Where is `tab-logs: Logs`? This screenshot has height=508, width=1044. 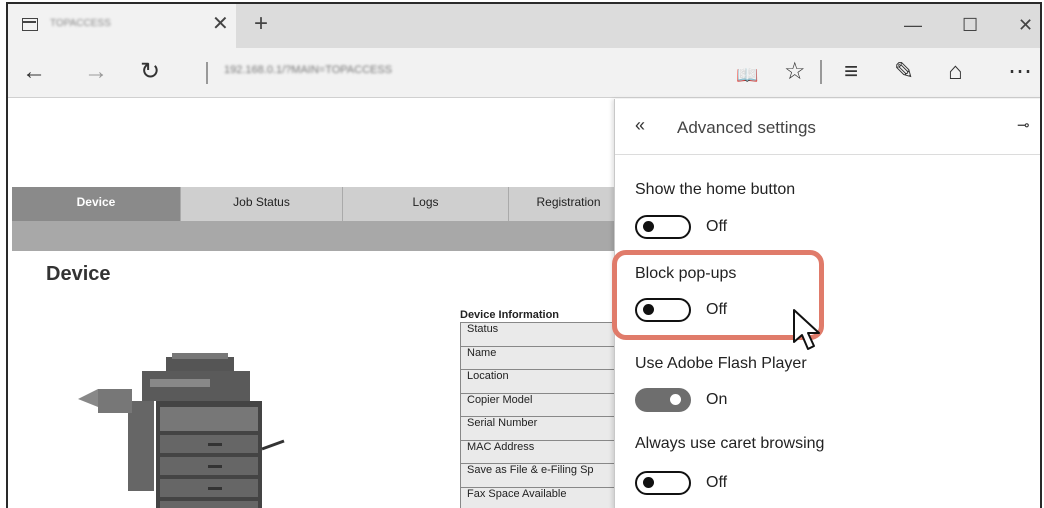
tab-logs: Logs is located at coordinates (425, 204).